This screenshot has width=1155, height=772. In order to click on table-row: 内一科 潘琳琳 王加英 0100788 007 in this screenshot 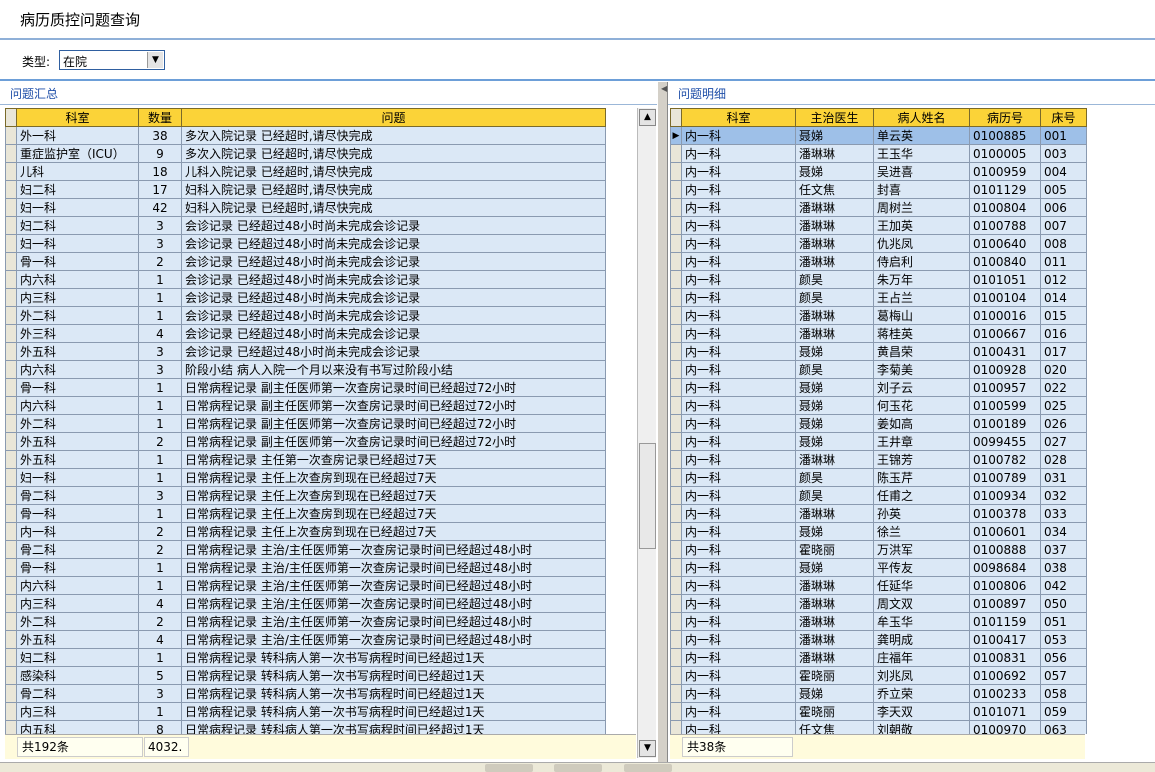, I will do `click(878, 225)`.